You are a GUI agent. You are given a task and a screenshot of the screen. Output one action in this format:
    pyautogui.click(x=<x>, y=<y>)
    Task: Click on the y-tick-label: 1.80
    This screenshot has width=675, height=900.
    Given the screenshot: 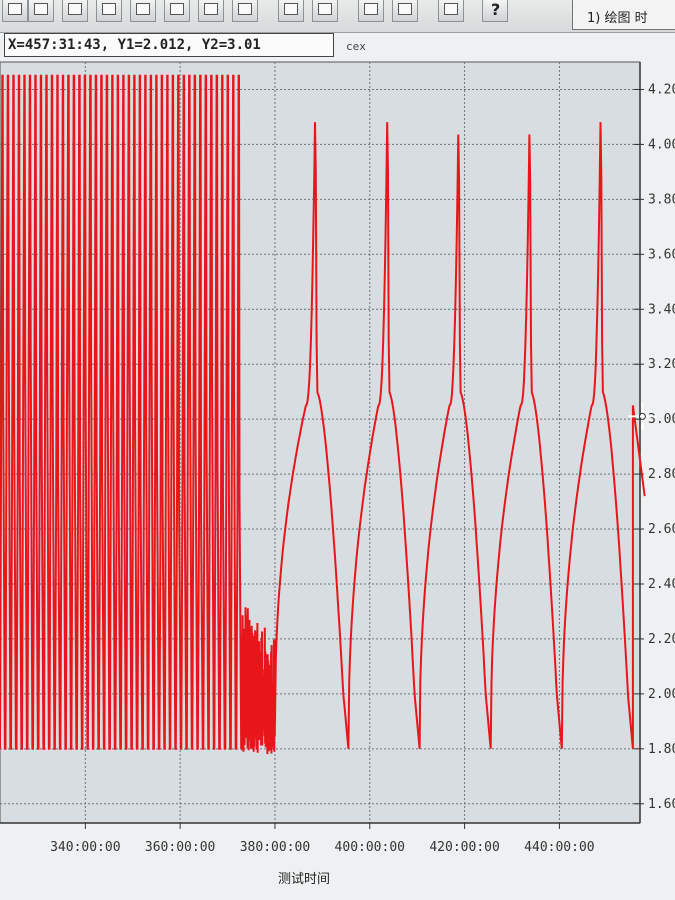 What is the action you would take?
    pyautogui.click(x=661, y=749)
    